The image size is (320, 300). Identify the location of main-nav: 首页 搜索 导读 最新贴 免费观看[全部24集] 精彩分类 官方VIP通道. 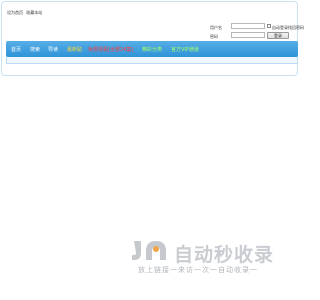
(152, 49).